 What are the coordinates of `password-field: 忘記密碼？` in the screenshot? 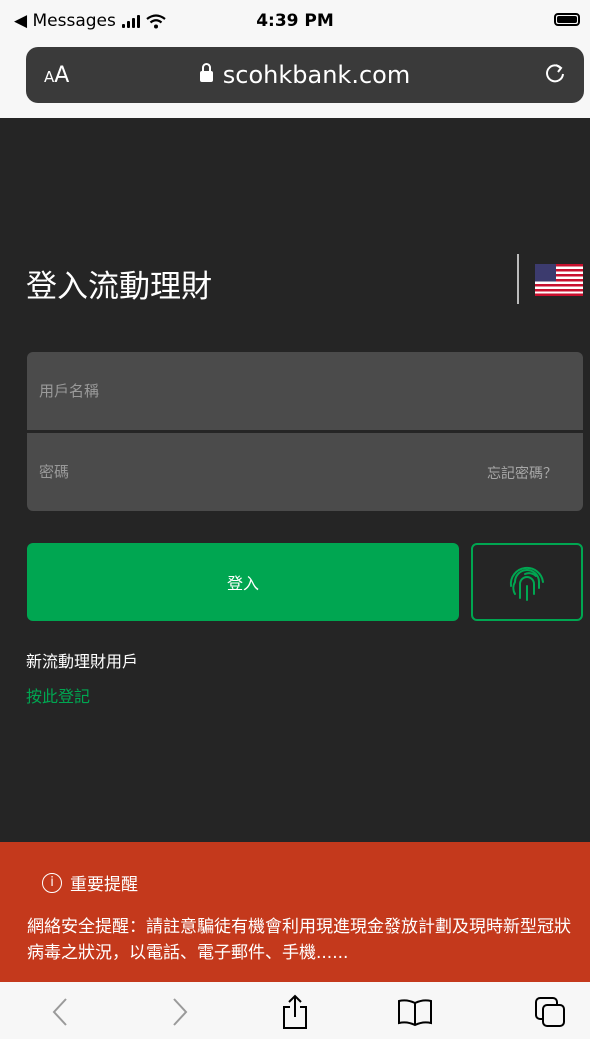 It's located at (305, 472).